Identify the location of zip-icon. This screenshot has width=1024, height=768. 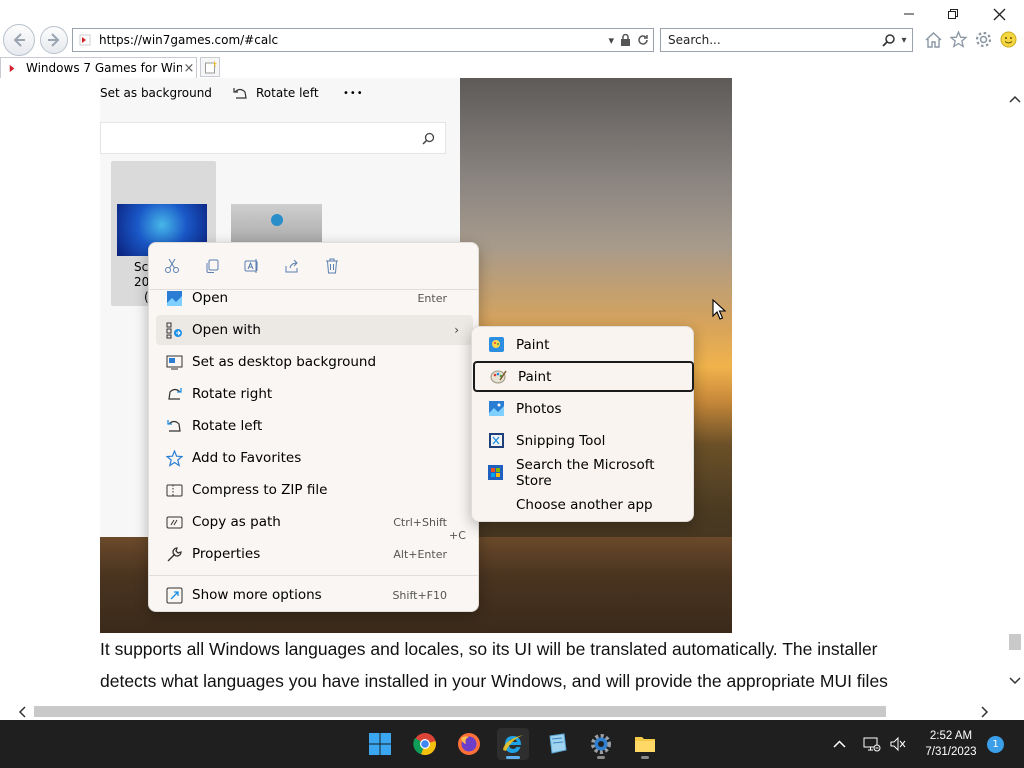
(174, 490).